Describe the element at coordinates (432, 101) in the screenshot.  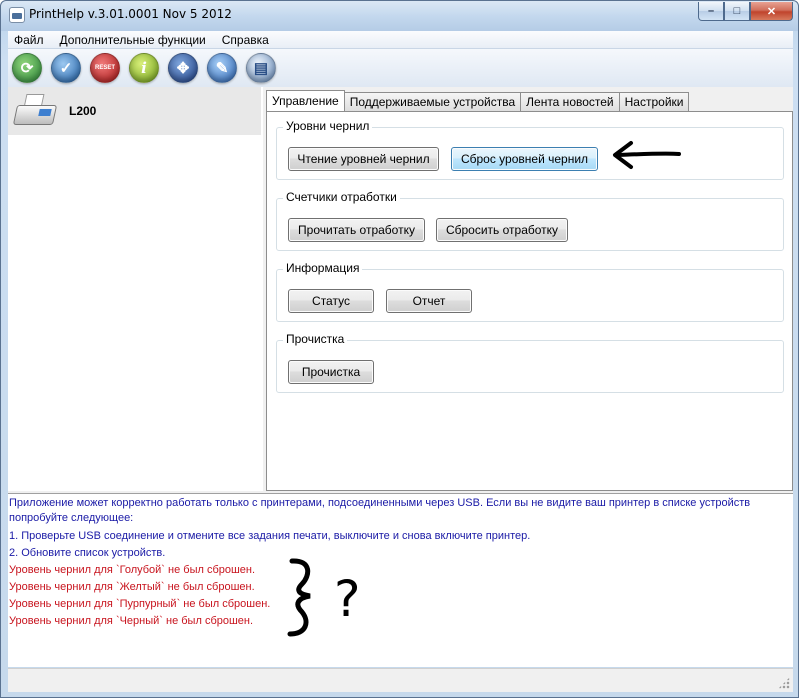
I see `tab-supported-devices: Поддерживаемые устройства` at that location.